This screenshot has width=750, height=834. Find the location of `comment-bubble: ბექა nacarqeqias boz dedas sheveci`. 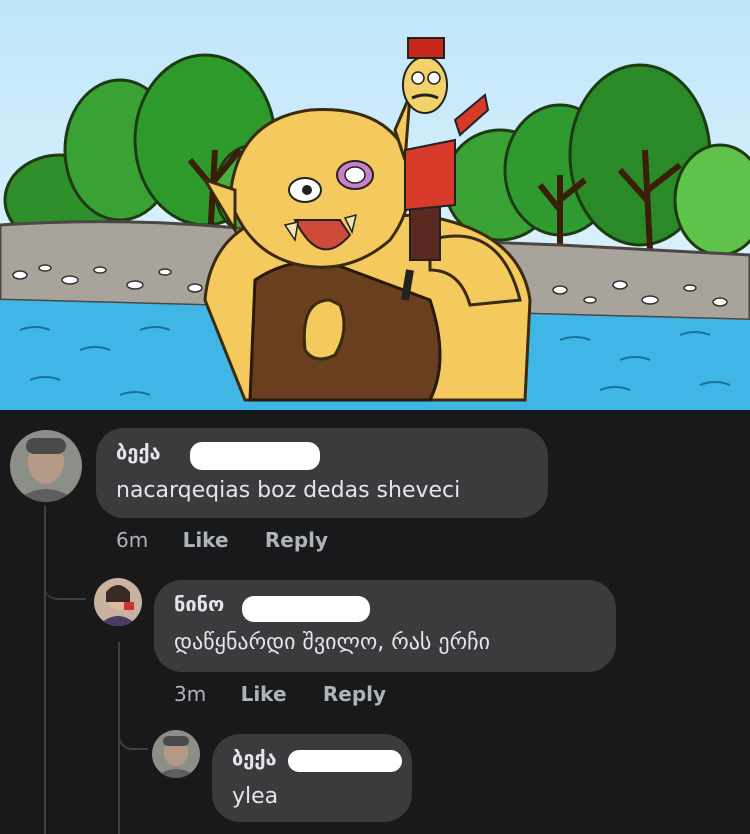

comment-bubble: ბექა nacarqeqias boz dedas sheveci is located at coordinates (322, 473).